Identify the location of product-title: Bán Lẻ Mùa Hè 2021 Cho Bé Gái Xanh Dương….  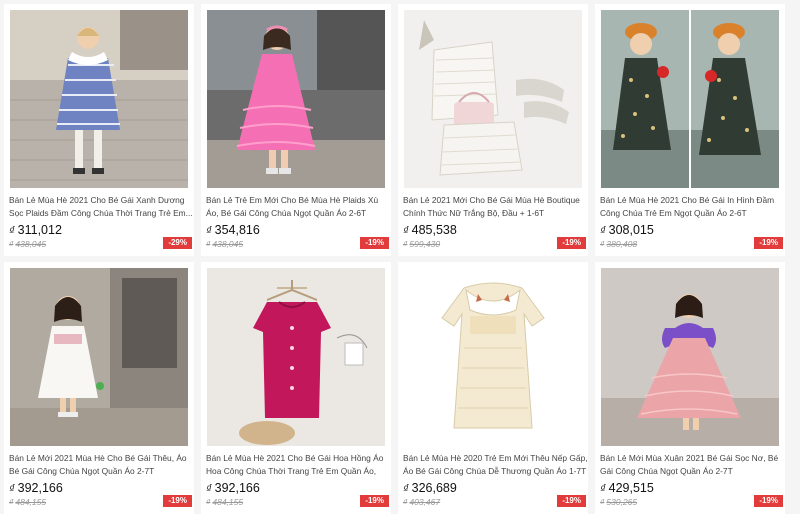
(101, 207).